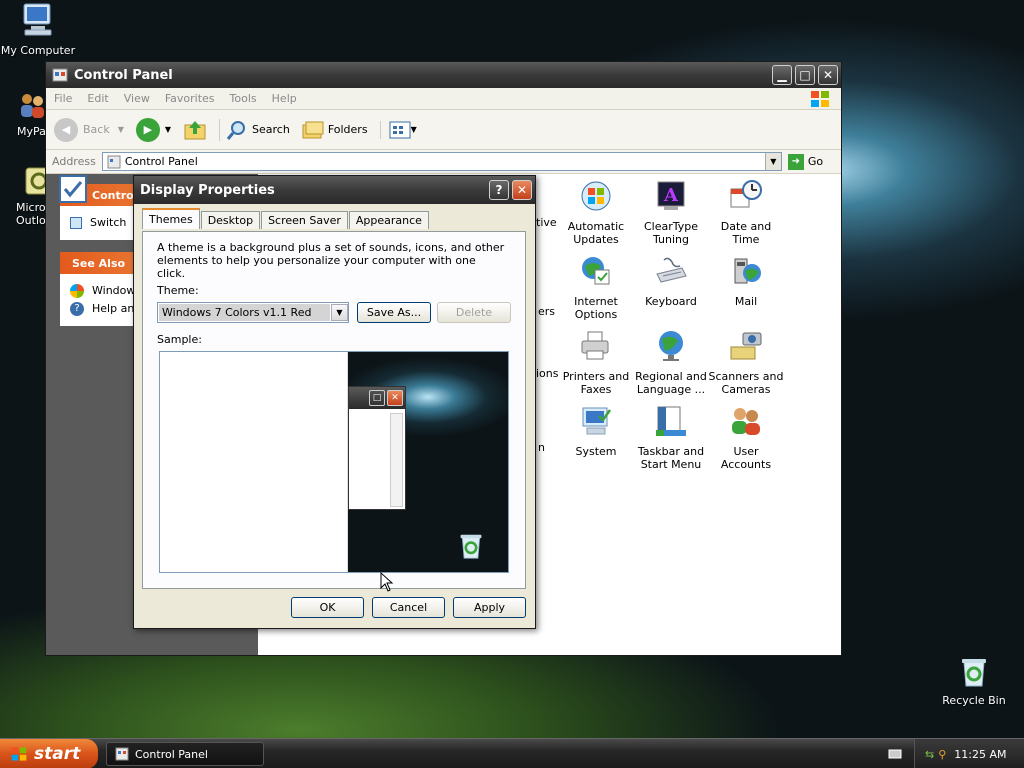  Describe the element at coordinates (489, 607) in the screenshot. I see `apply-button: Apply` at that location.